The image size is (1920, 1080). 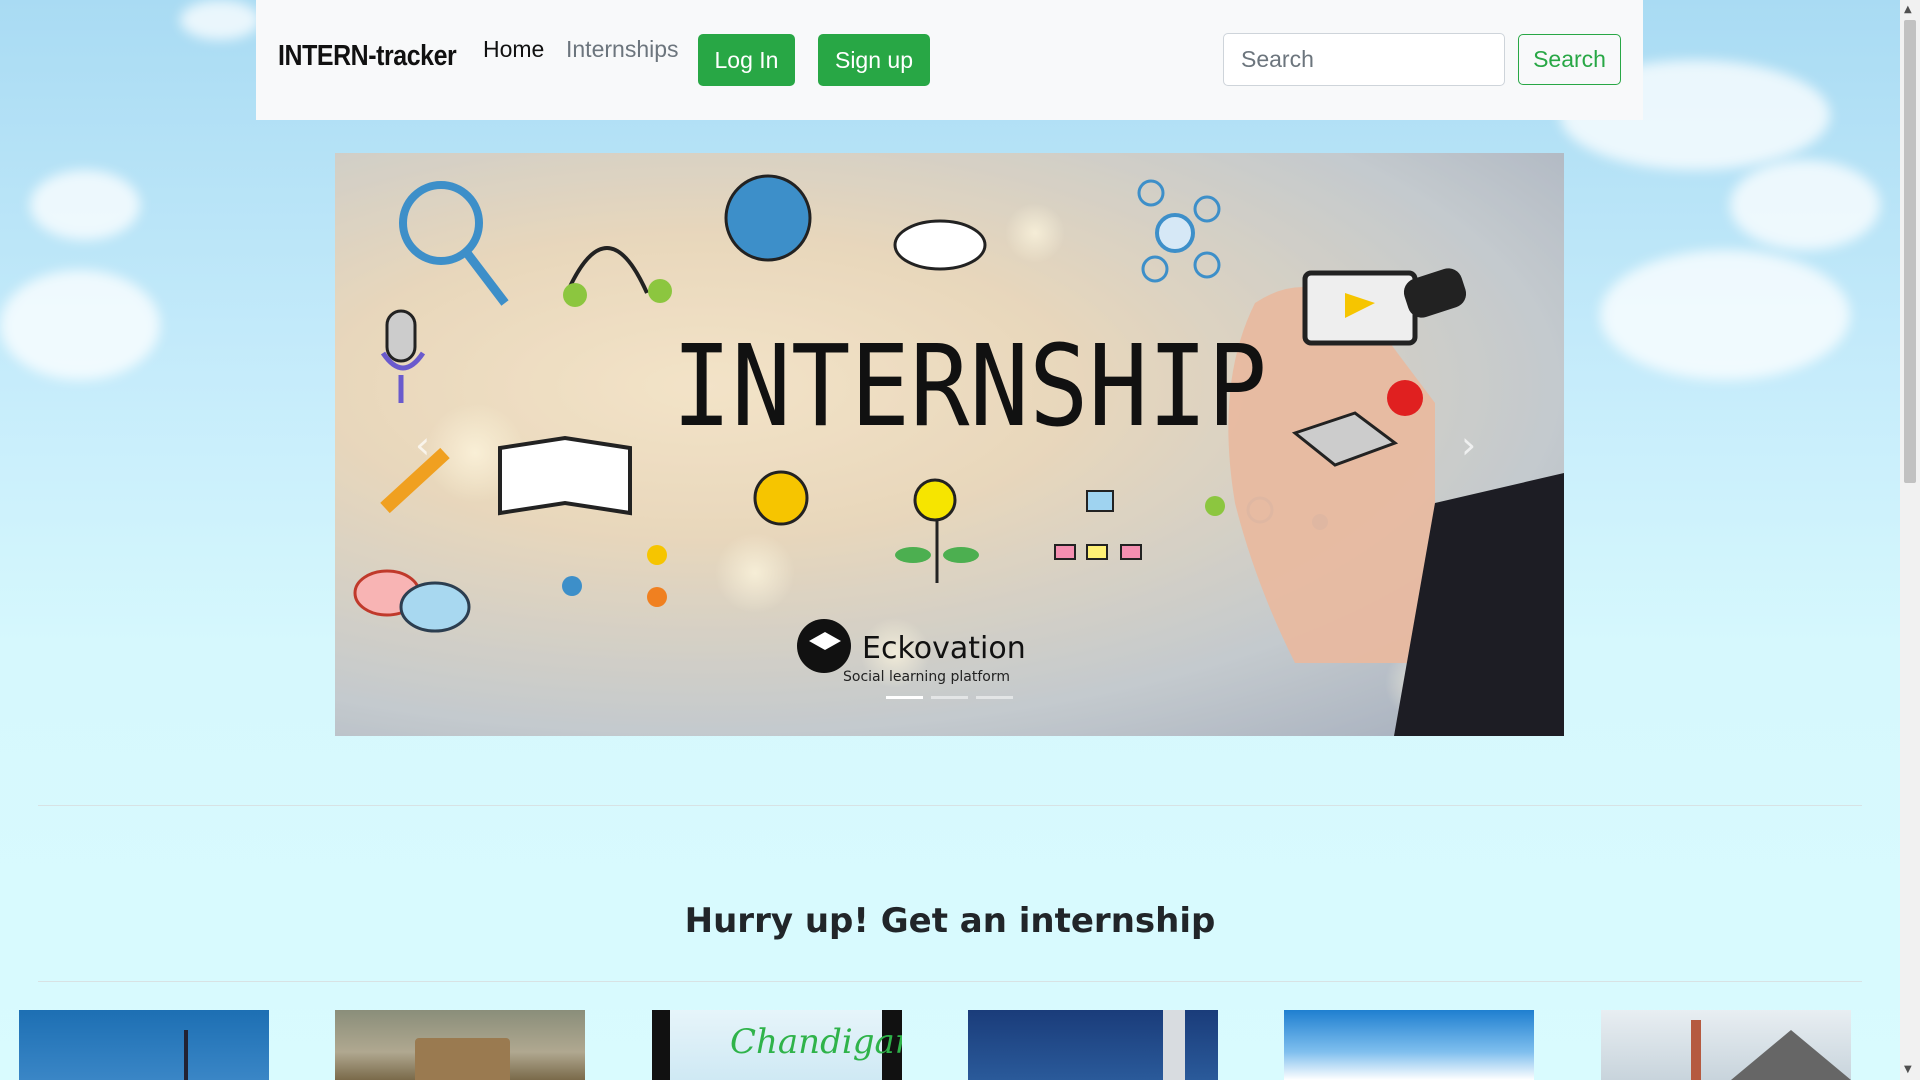 What do you see at coordinates (1908, 9) in the screenshot?
I see `scroll-up-icon: ▲` at bounding box center [1908, 9].